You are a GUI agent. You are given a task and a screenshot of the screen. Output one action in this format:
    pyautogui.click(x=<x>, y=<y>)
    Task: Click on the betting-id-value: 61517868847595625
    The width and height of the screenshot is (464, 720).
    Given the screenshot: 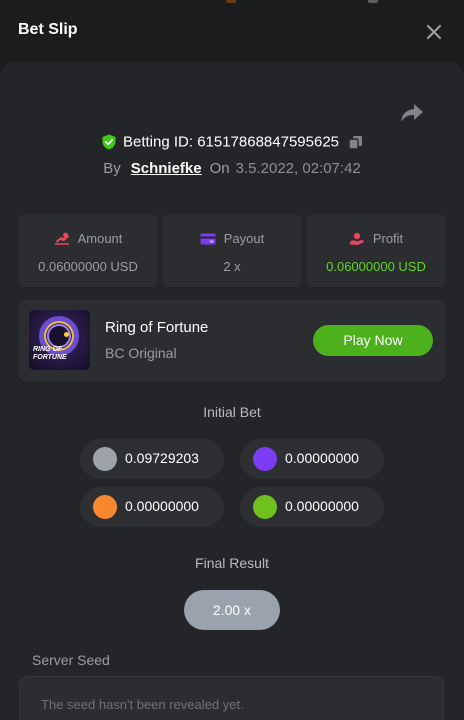 What is the action you would take?
    pyautogui.click(x=268, y=142)
    